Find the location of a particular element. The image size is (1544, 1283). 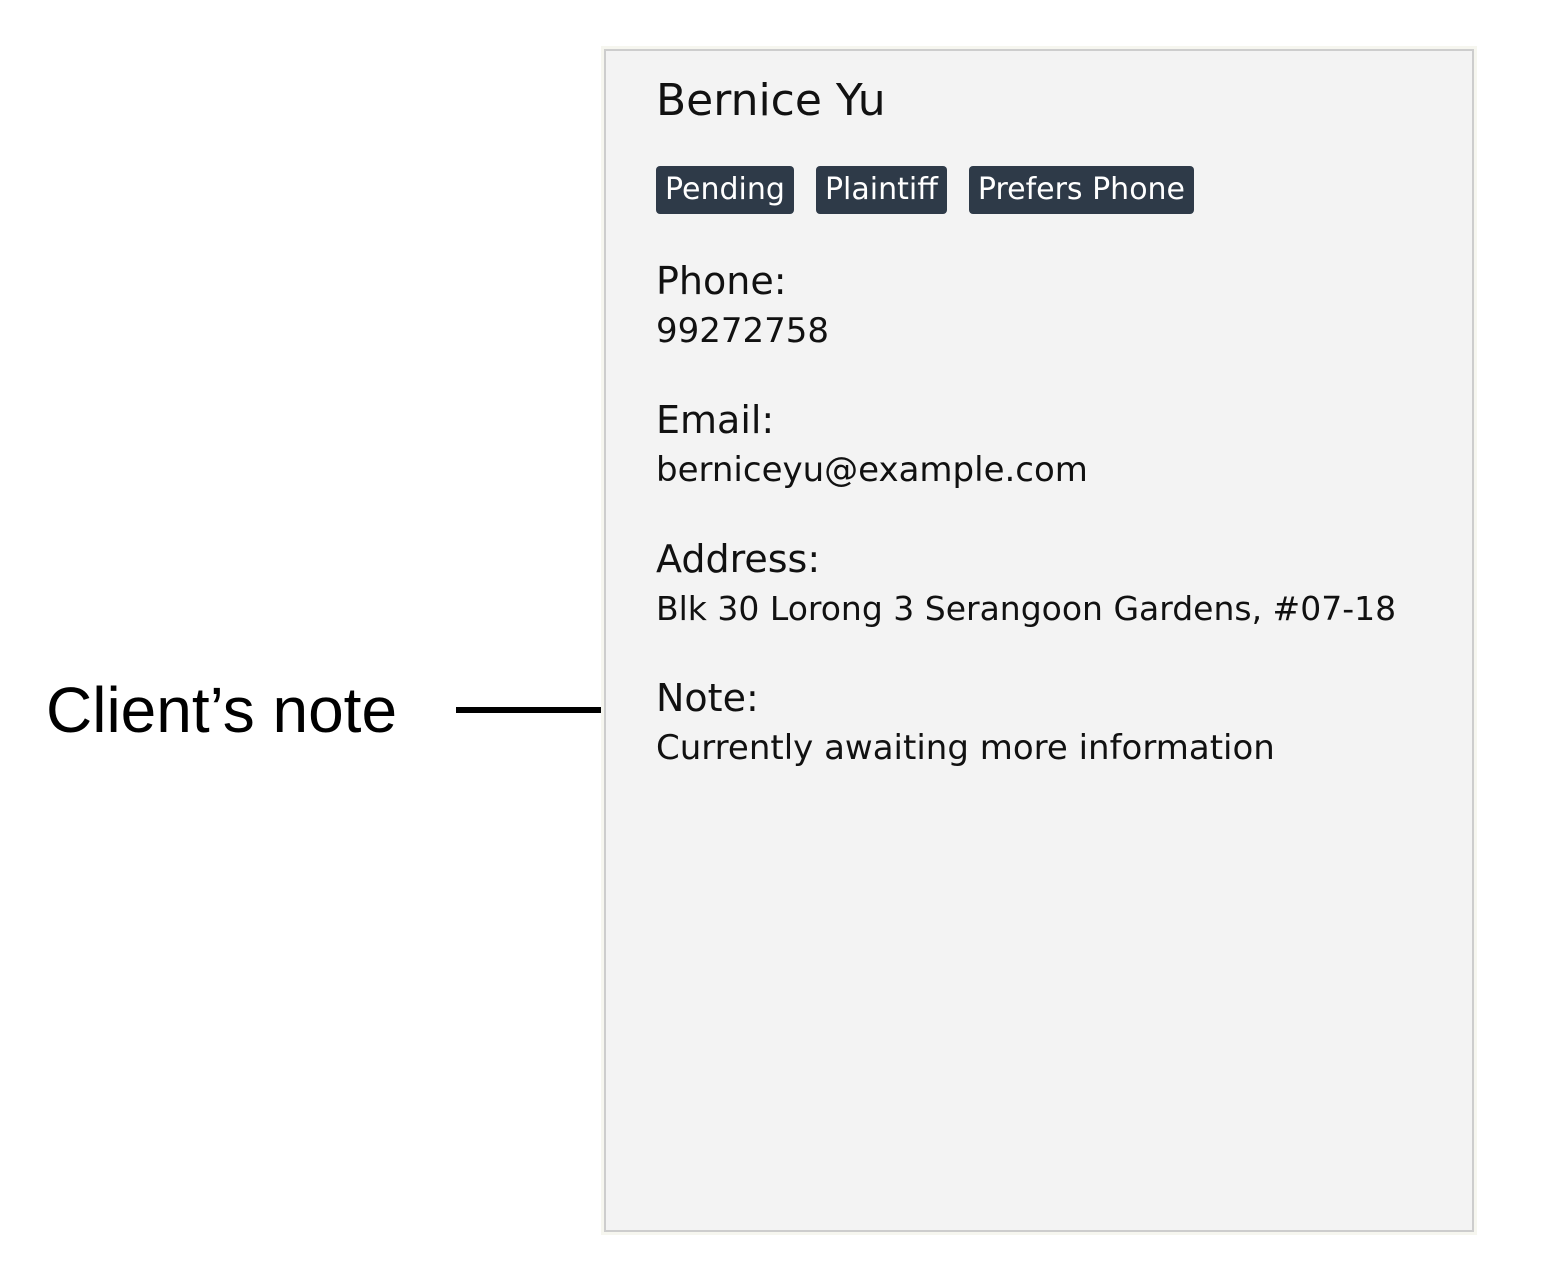

tag-pending: Pending is located at coordinates (725, 190).